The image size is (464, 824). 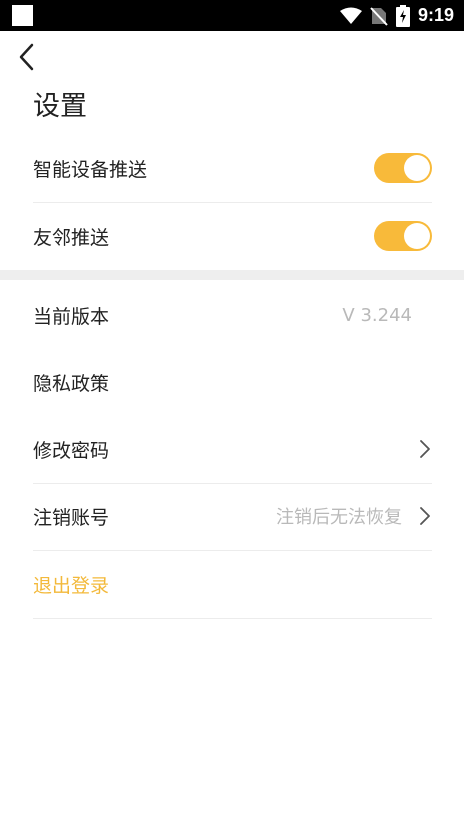 I want to click on back-button, so click(x=29, y=57).